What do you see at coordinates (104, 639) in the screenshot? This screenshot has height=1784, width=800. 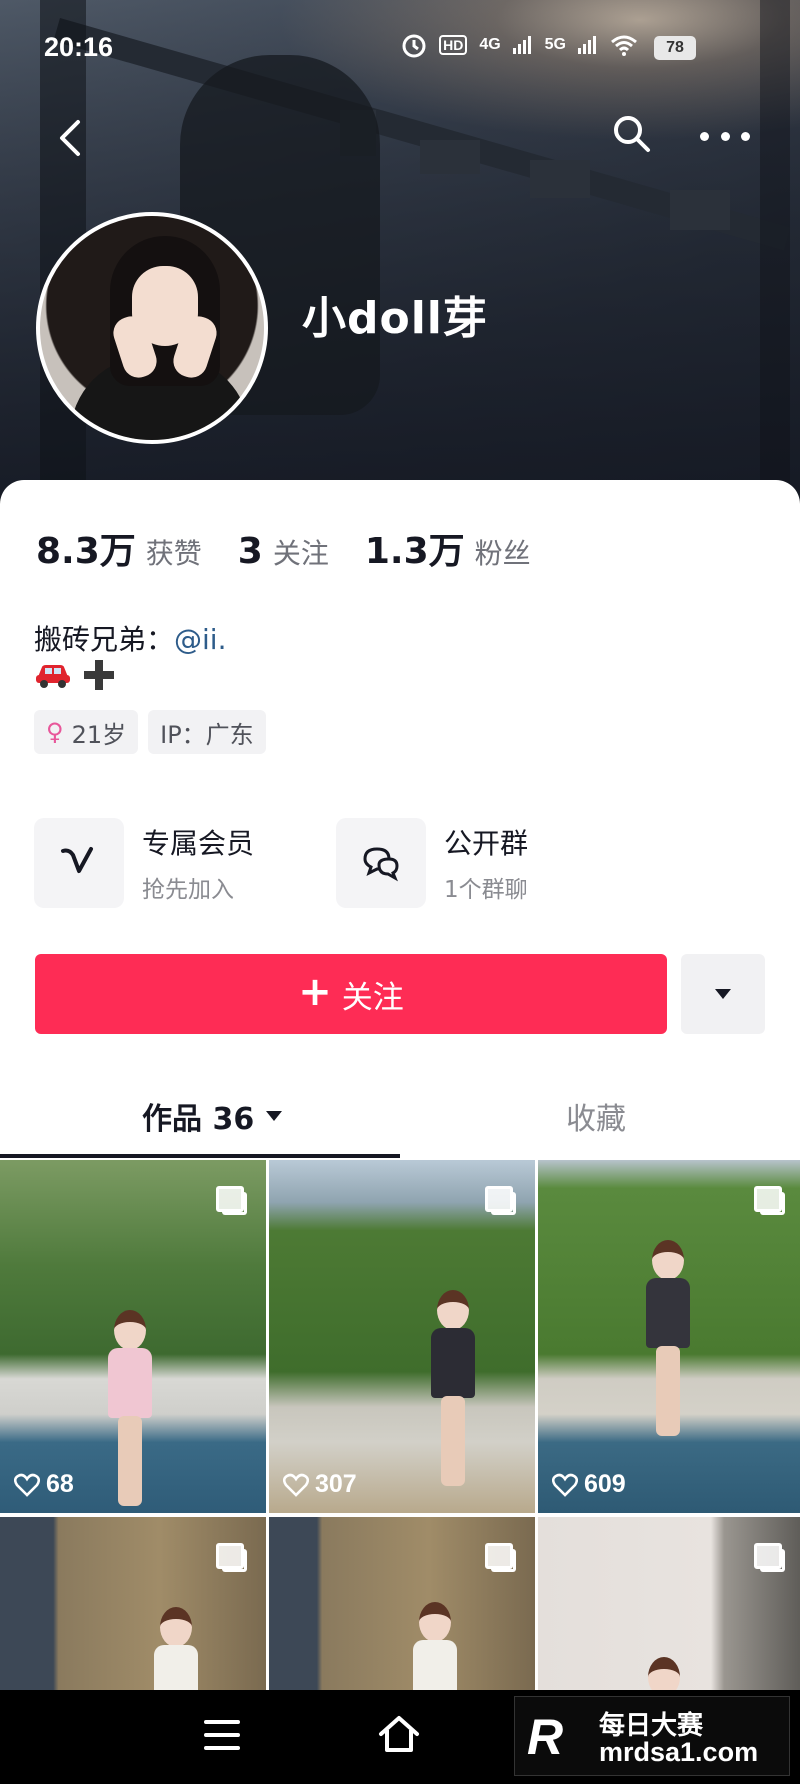 I see `bio-prefix: 搬砖兄弟：` at bounding box center [104, 639].